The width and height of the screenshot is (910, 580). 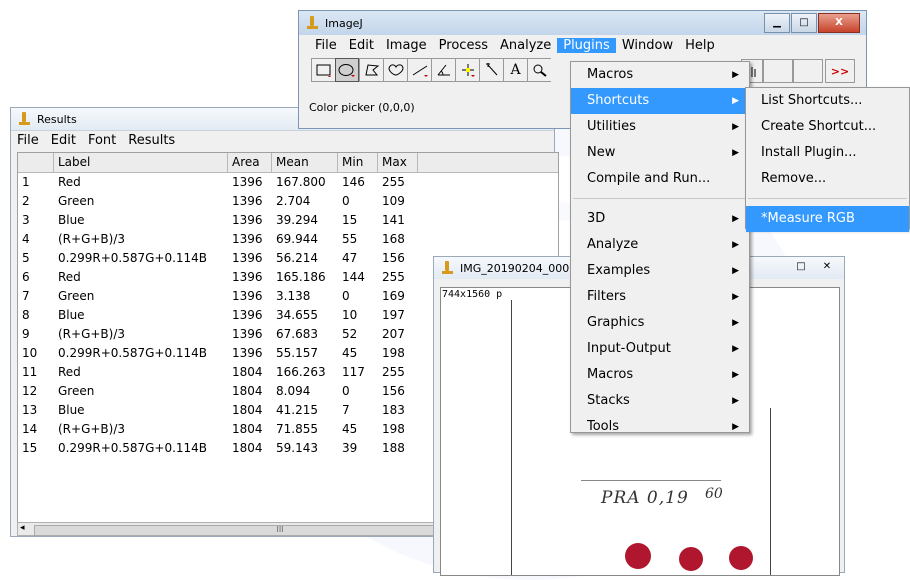 What do you see at coordinates (141, 162) in the screenshot?
I see `column-header-label: Label` at bounding box center [141, 162].